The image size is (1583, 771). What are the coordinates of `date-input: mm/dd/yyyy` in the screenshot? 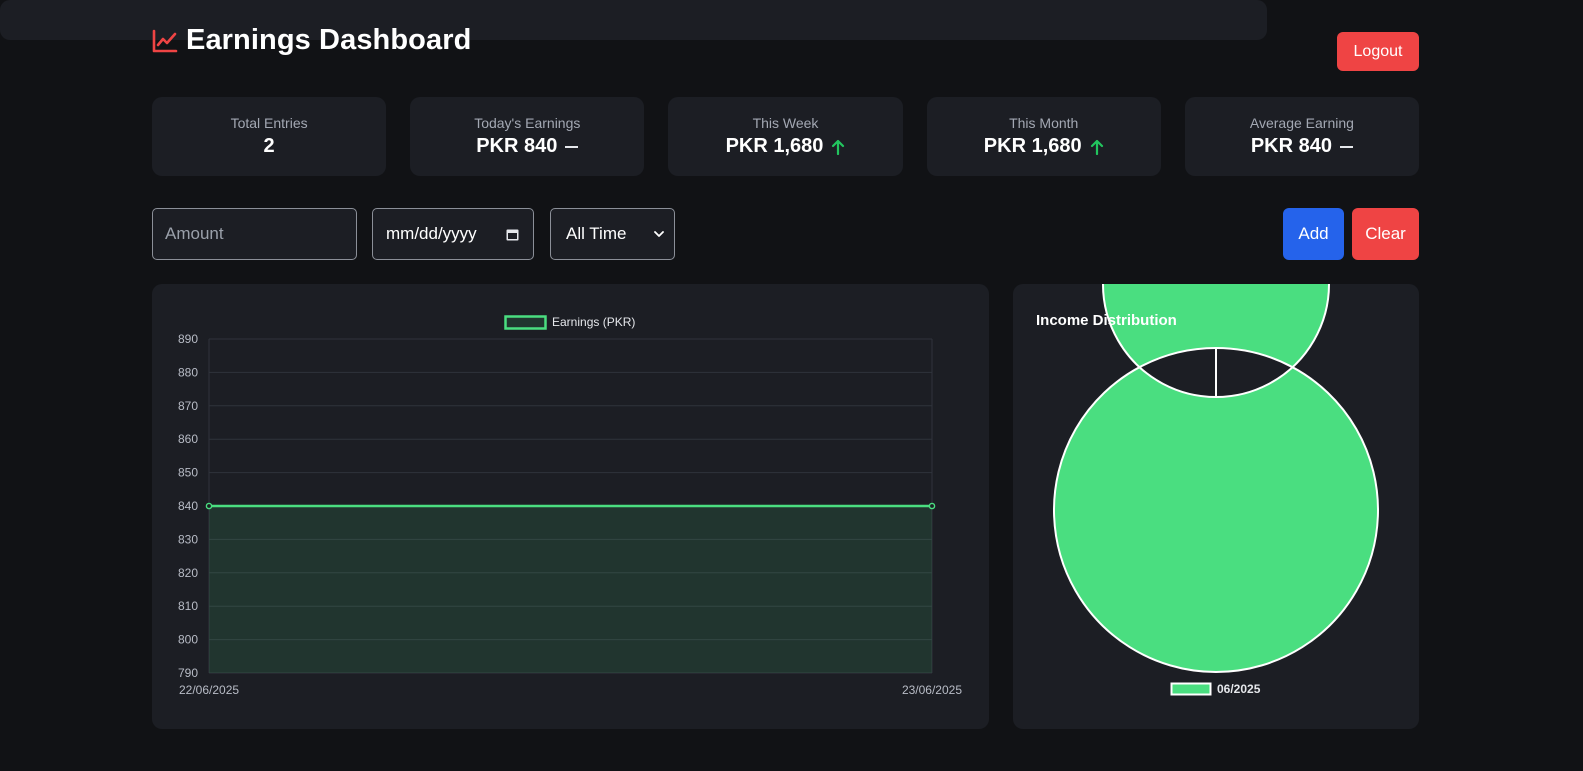 It's located at (453, 234).